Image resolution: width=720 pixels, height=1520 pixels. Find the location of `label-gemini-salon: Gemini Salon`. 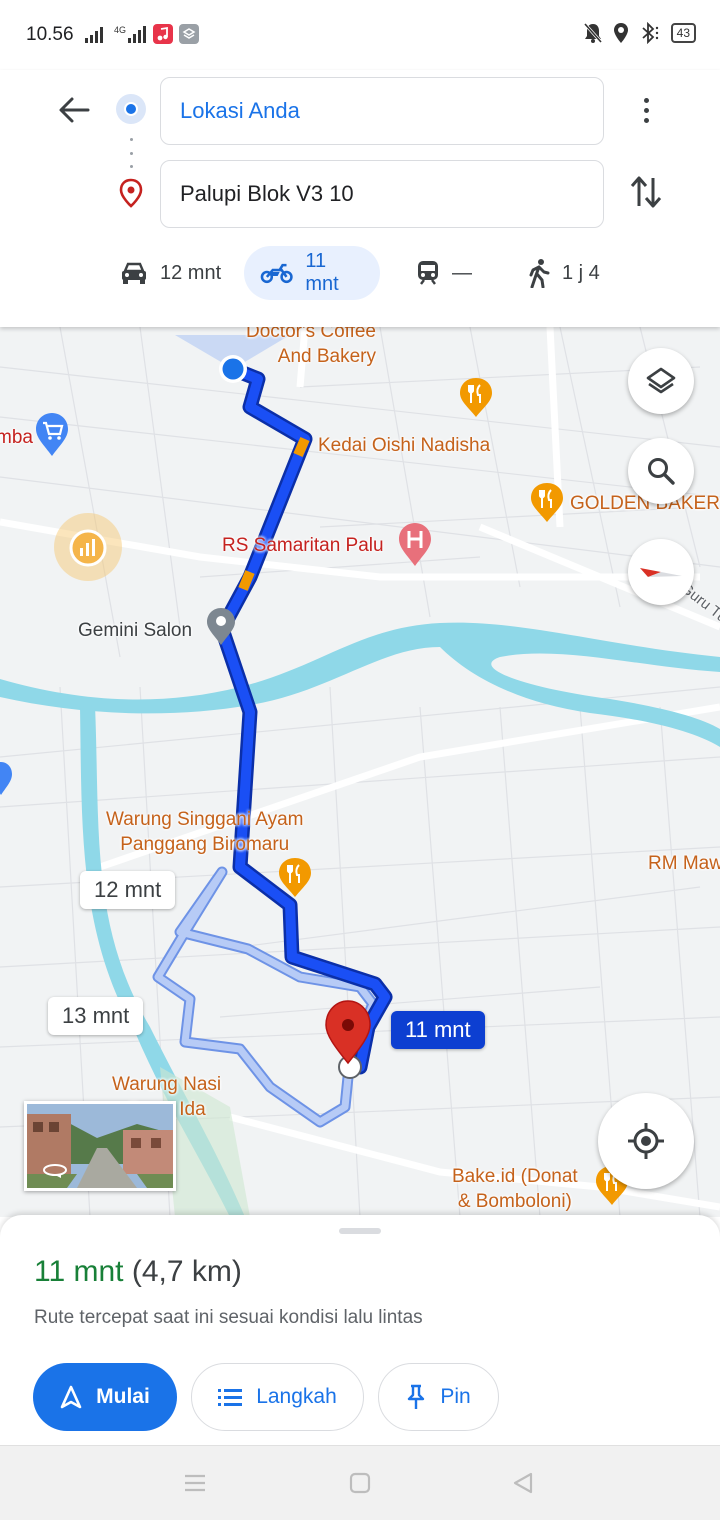

label-gemini-salon: Gemini Salon is located at coordinates (135, 631).